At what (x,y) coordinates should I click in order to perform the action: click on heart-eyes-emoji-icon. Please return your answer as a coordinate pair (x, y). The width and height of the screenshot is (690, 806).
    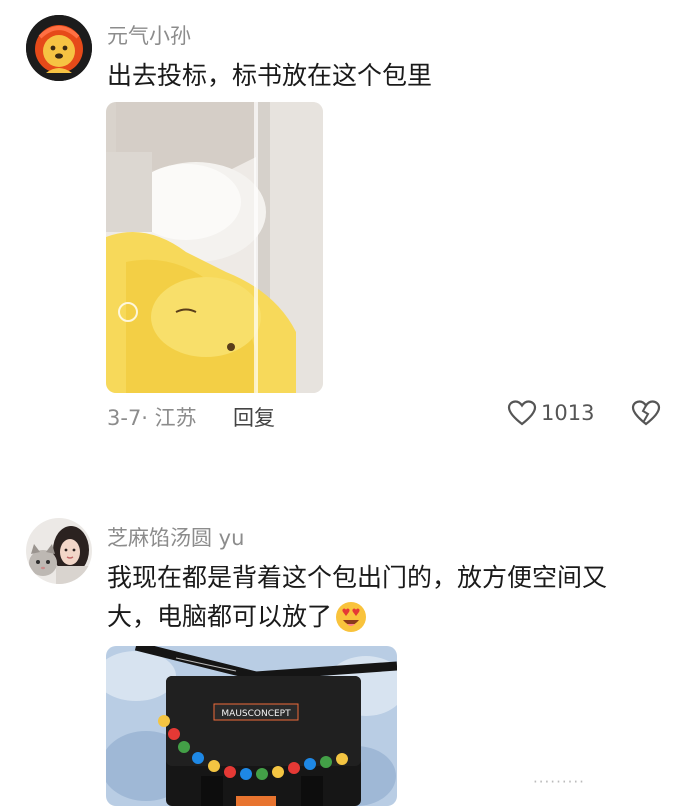
    Looking at the image, I should click on (351, 616).